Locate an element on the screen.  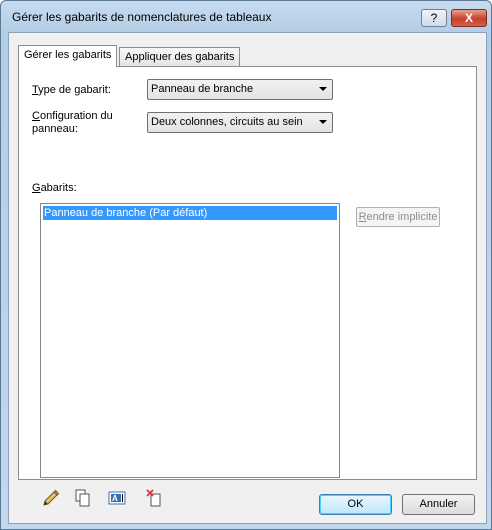
panel-config-combo: Deux colonnes, circuits au sein is located at coordinates (240, 122).